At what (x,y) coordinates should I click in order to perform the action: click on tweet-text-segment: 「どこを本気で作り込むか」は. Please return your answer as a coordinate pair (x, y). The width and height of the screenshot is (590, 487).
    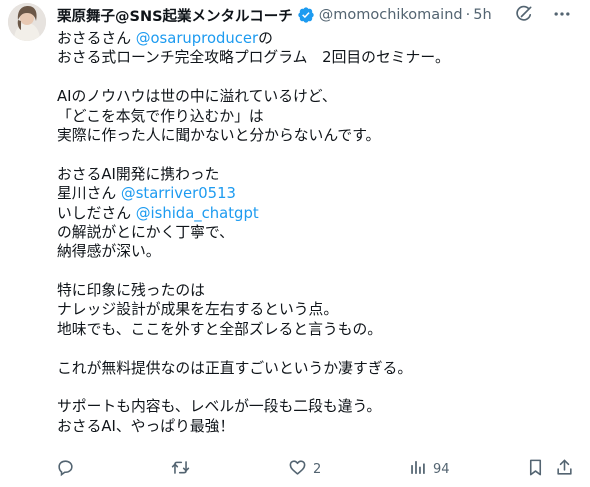
    Looking at the image, I should click on (160, 116).